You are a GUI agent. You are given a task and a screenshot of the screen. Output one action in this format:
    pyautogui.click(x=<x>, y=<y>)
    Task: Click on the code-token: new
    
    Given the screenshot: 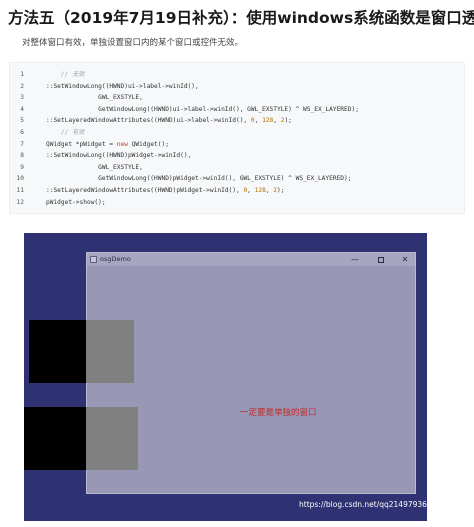 What is the action you would take?
    pyautogui.click(x=122, y=144)
    